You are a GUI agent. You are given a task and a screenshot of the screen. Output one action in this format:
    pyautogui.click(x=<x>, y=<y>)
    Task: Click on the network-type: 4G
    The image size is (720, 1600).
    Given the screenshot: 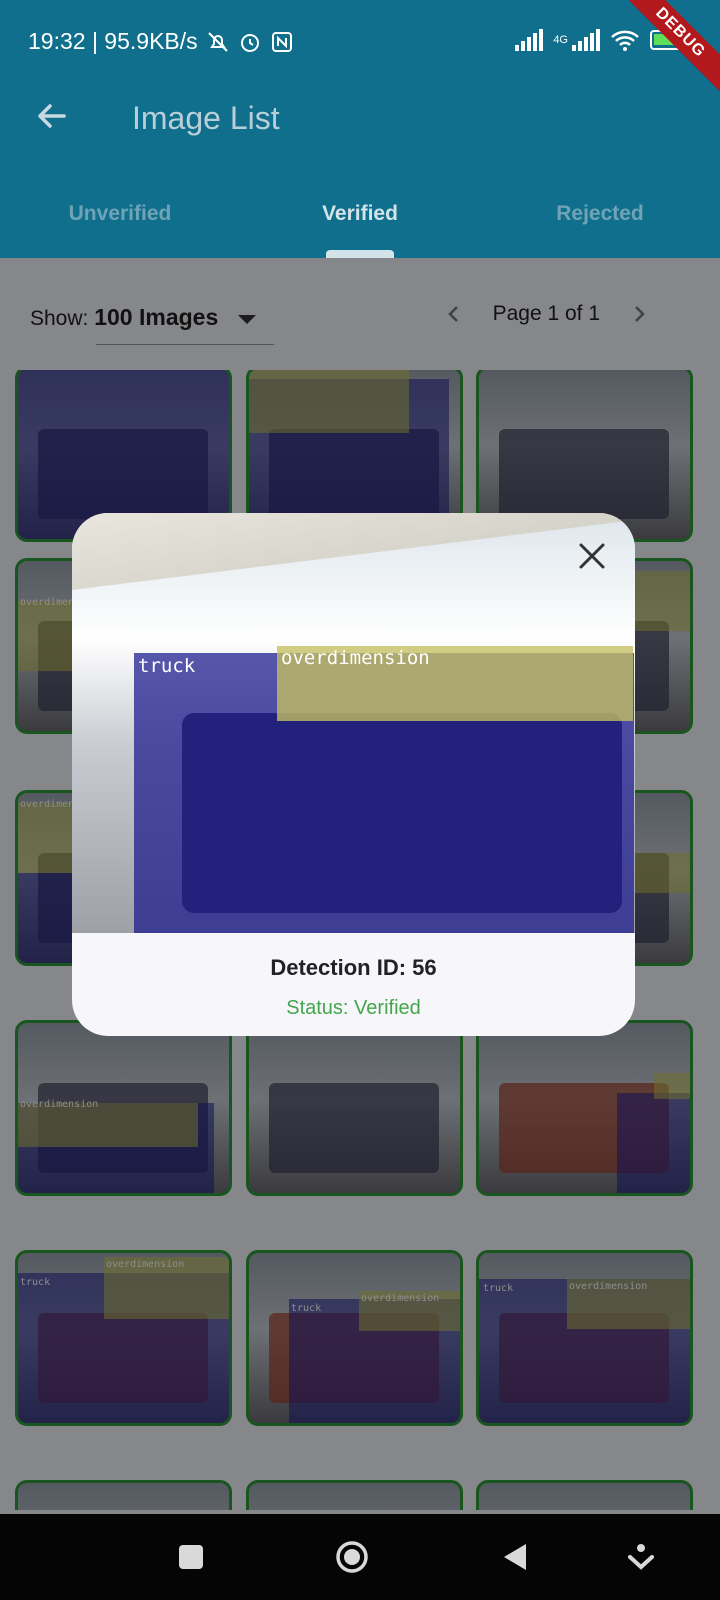 What is the action you would take?
    pyautogui.click(x=560, y=40)
    